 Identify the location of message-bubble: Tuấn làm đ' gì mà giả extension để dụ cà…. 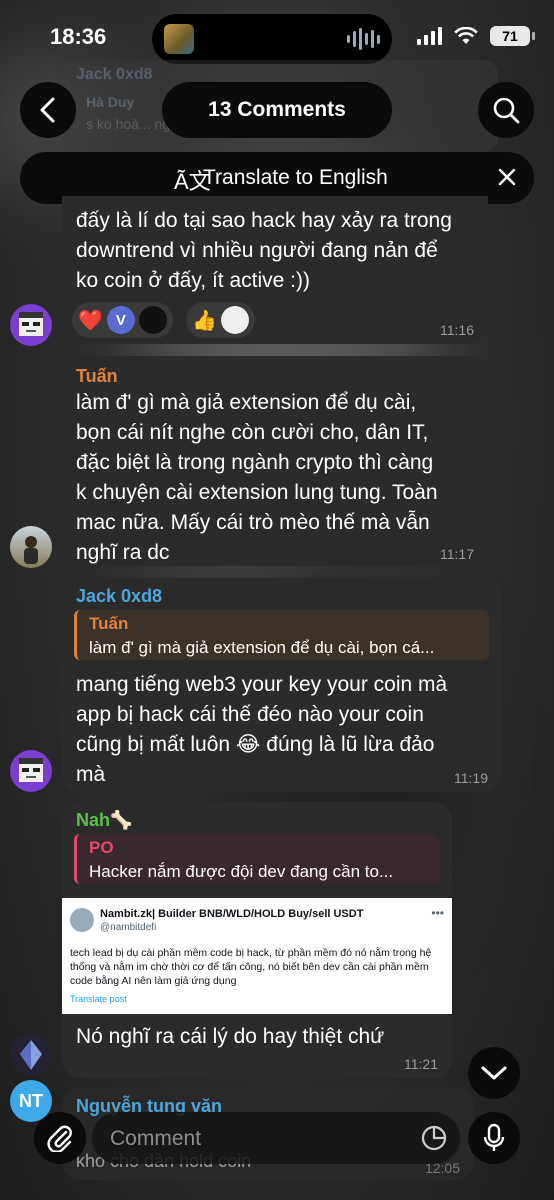
(275, 461).